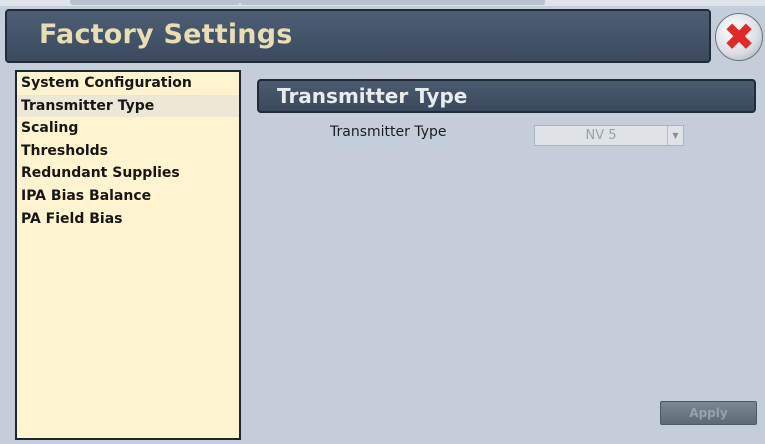 This screenshot has width=765, height=444. What do you see at coordinates (708, 413) in the screenshot?
I see `apply-button: Apply` at bounding box center [708, 413].